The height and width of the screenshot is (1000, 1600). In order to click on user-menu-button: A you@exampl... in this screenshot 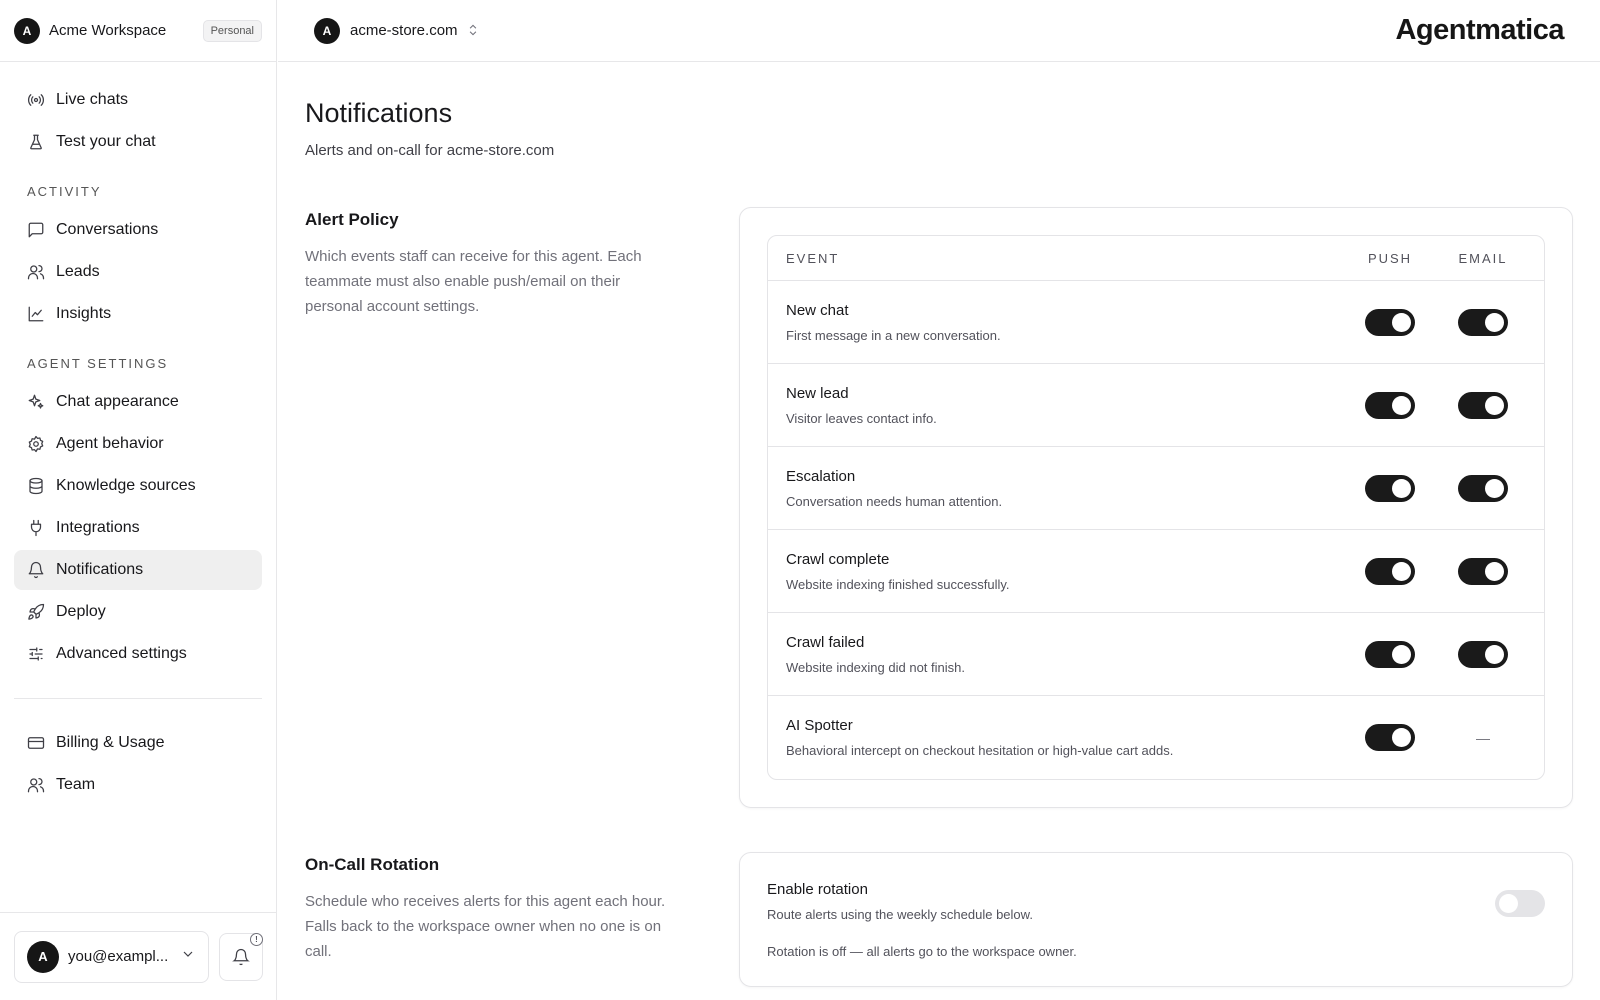, I will do `click(112, 956)`.